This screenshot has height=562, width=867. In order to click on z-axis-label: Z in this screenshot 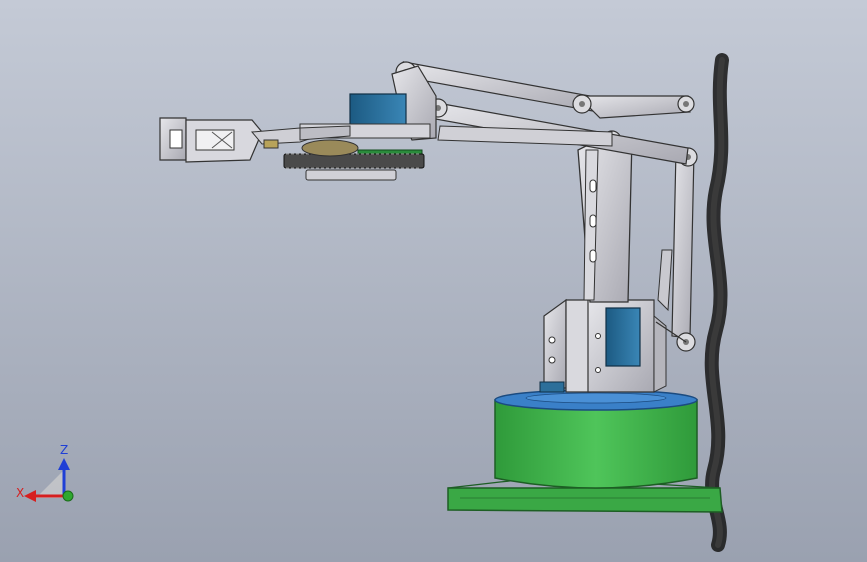, I will do `click(64, 450)`.